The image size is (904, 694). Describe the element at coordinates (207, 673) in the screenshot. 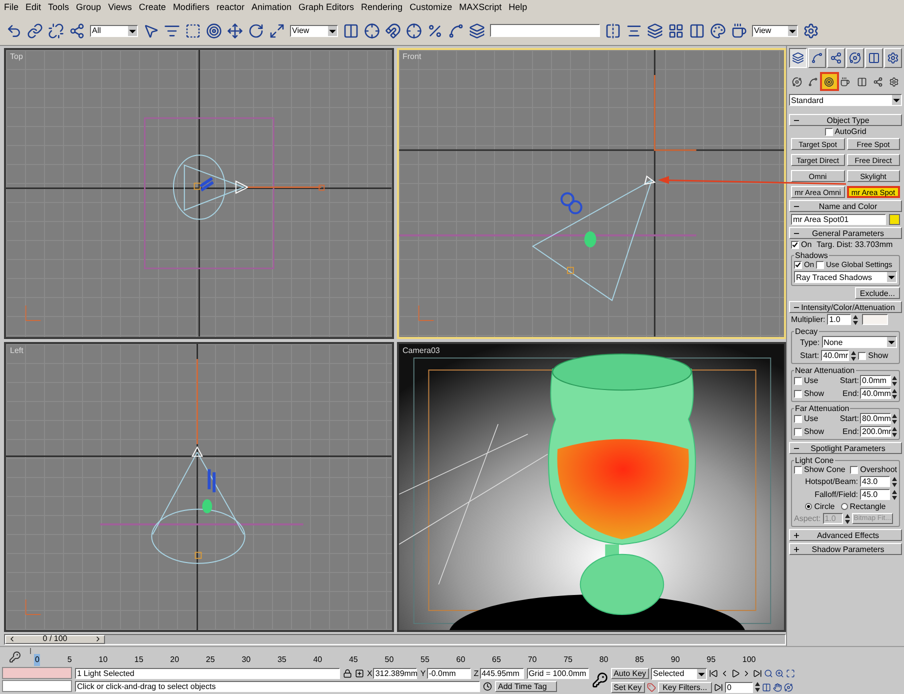

I see `selection-status: 1 Light Selected` at that location.